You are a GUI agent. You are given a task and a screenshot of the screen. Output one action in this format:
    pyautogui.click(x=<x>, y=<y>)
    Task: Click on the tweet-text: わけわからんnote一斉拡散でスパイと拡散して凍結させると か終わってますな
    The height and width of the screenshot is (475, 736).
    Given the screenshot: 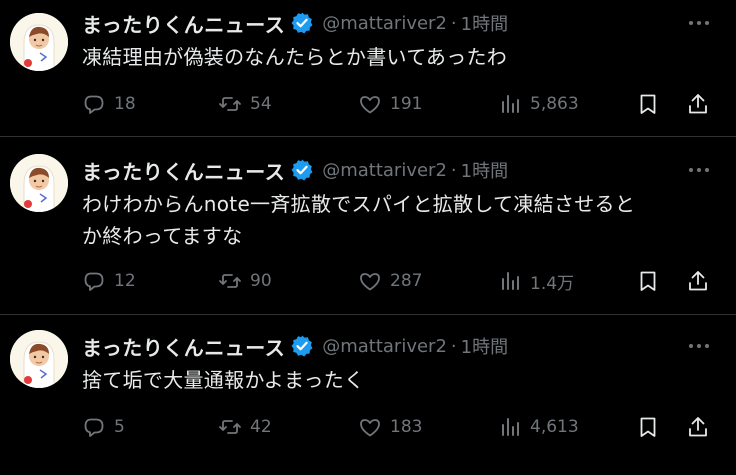 What is the action you would take?
    pyautogui.click(x=359, y=220)
    